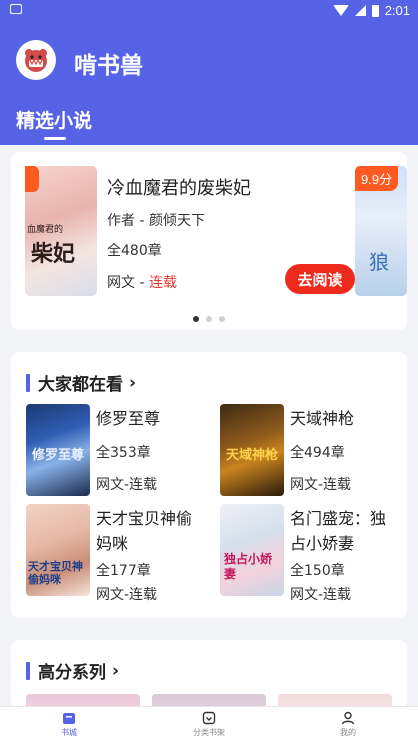 This screenshot has width=418, height=744. Describe the element at coordinates (121, 553) in the screenshot. I see `book-item: 天才宝贝神偷妈咪 天才宝贝神偷妈咪 全177章 网文-连载` at that location.